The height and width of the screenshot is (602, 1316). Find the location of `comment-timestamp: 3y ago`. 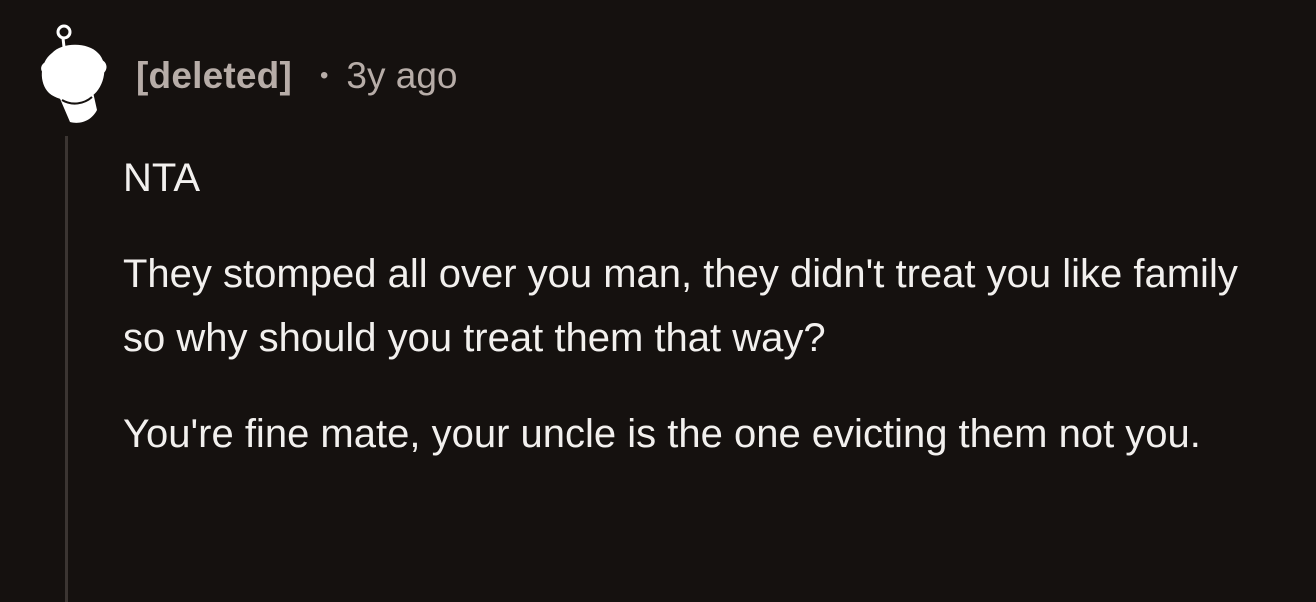

comment-timestamp: 3y ago is located at coordinates (401, 76).